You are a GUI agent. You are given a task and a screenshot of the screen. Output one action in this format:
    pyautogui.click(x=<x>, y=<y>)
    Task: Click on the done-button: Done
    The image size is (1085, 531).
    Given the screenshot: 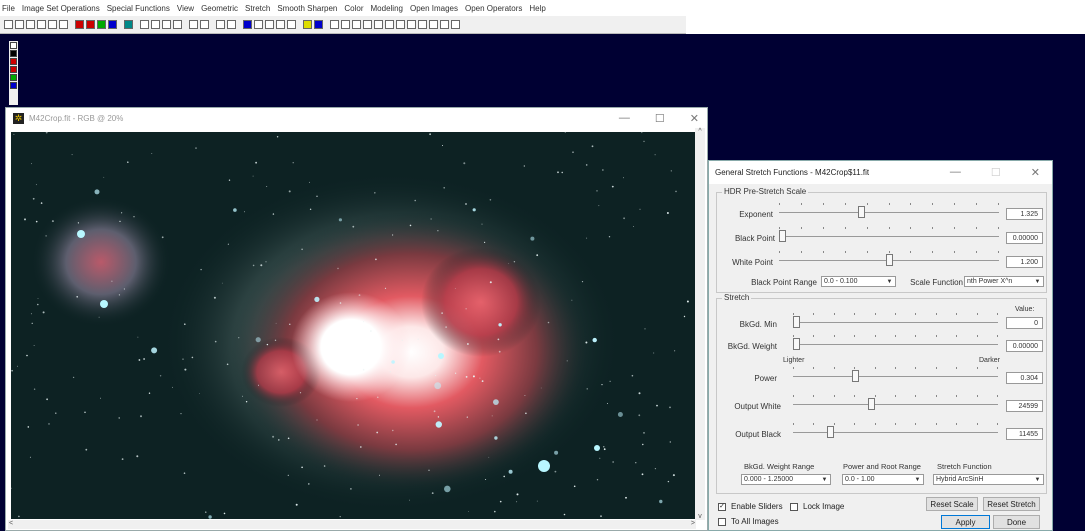 What is the action you would take?
    pyautogui.click(x=1016, y=522)
    